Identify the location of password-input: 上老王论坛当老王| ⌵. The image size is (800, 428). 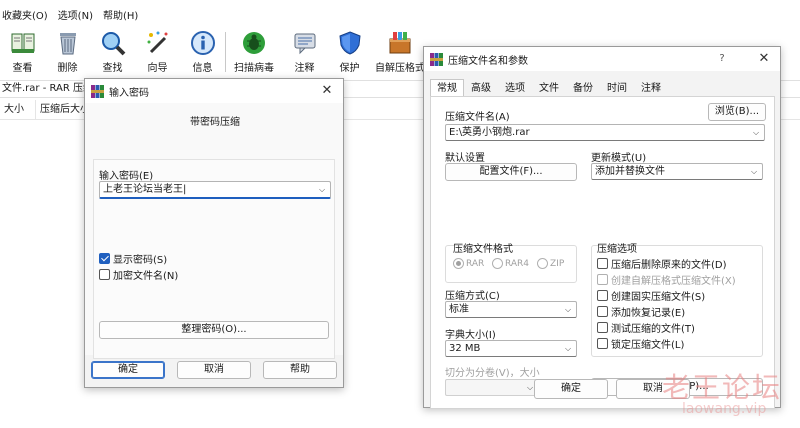
(215, 190).